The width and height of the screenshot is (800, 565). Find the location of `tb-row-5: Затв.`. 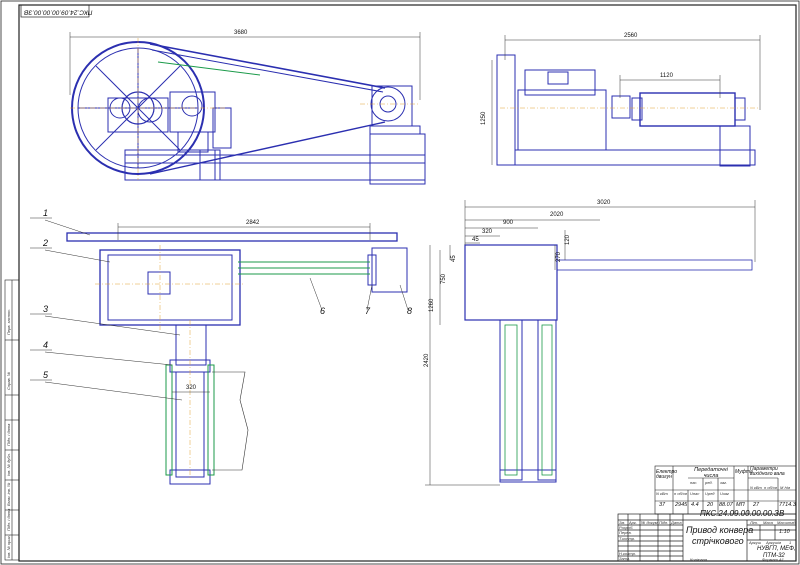

tb-row-5: Затв. is located at coordinates (625, 558).